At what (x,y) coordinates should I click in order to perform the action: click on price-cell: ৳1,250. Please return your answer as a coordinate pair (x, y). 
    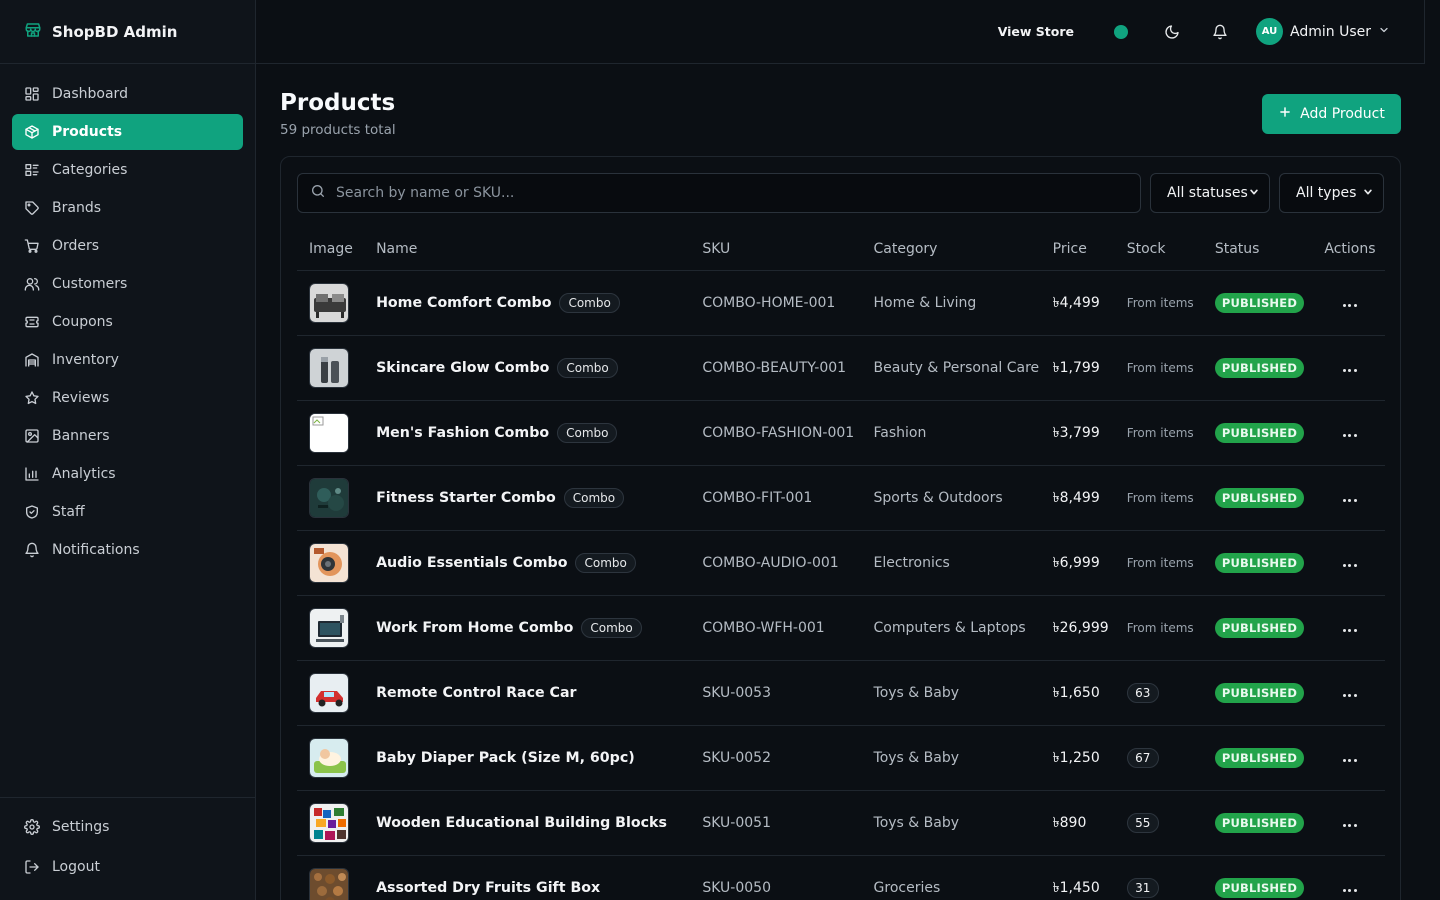
    Looking at the image, I should click on (1089, 758).